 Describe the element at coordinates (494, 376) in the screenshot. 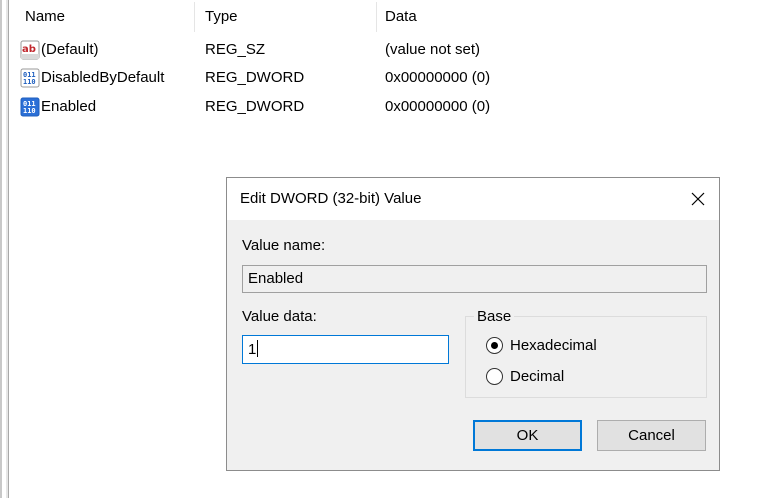

I see `radio-button` at that location.